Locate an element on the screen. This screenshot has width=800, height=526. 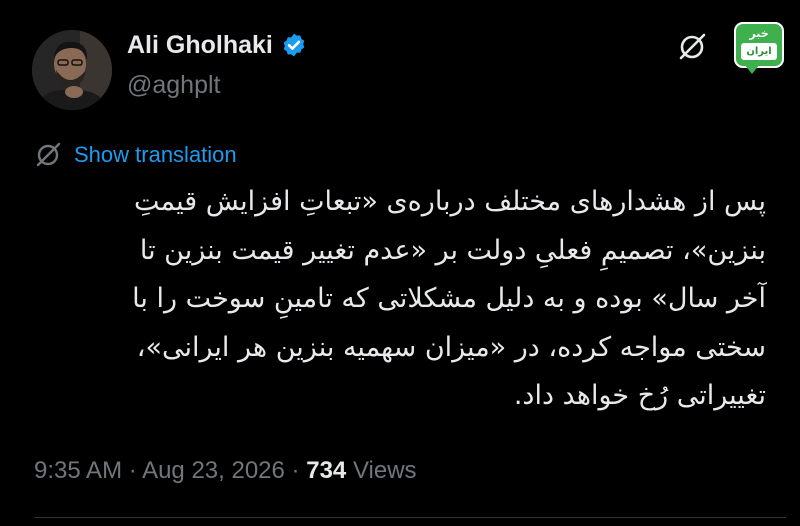
translate-icon is located at coordinates (48, 154).